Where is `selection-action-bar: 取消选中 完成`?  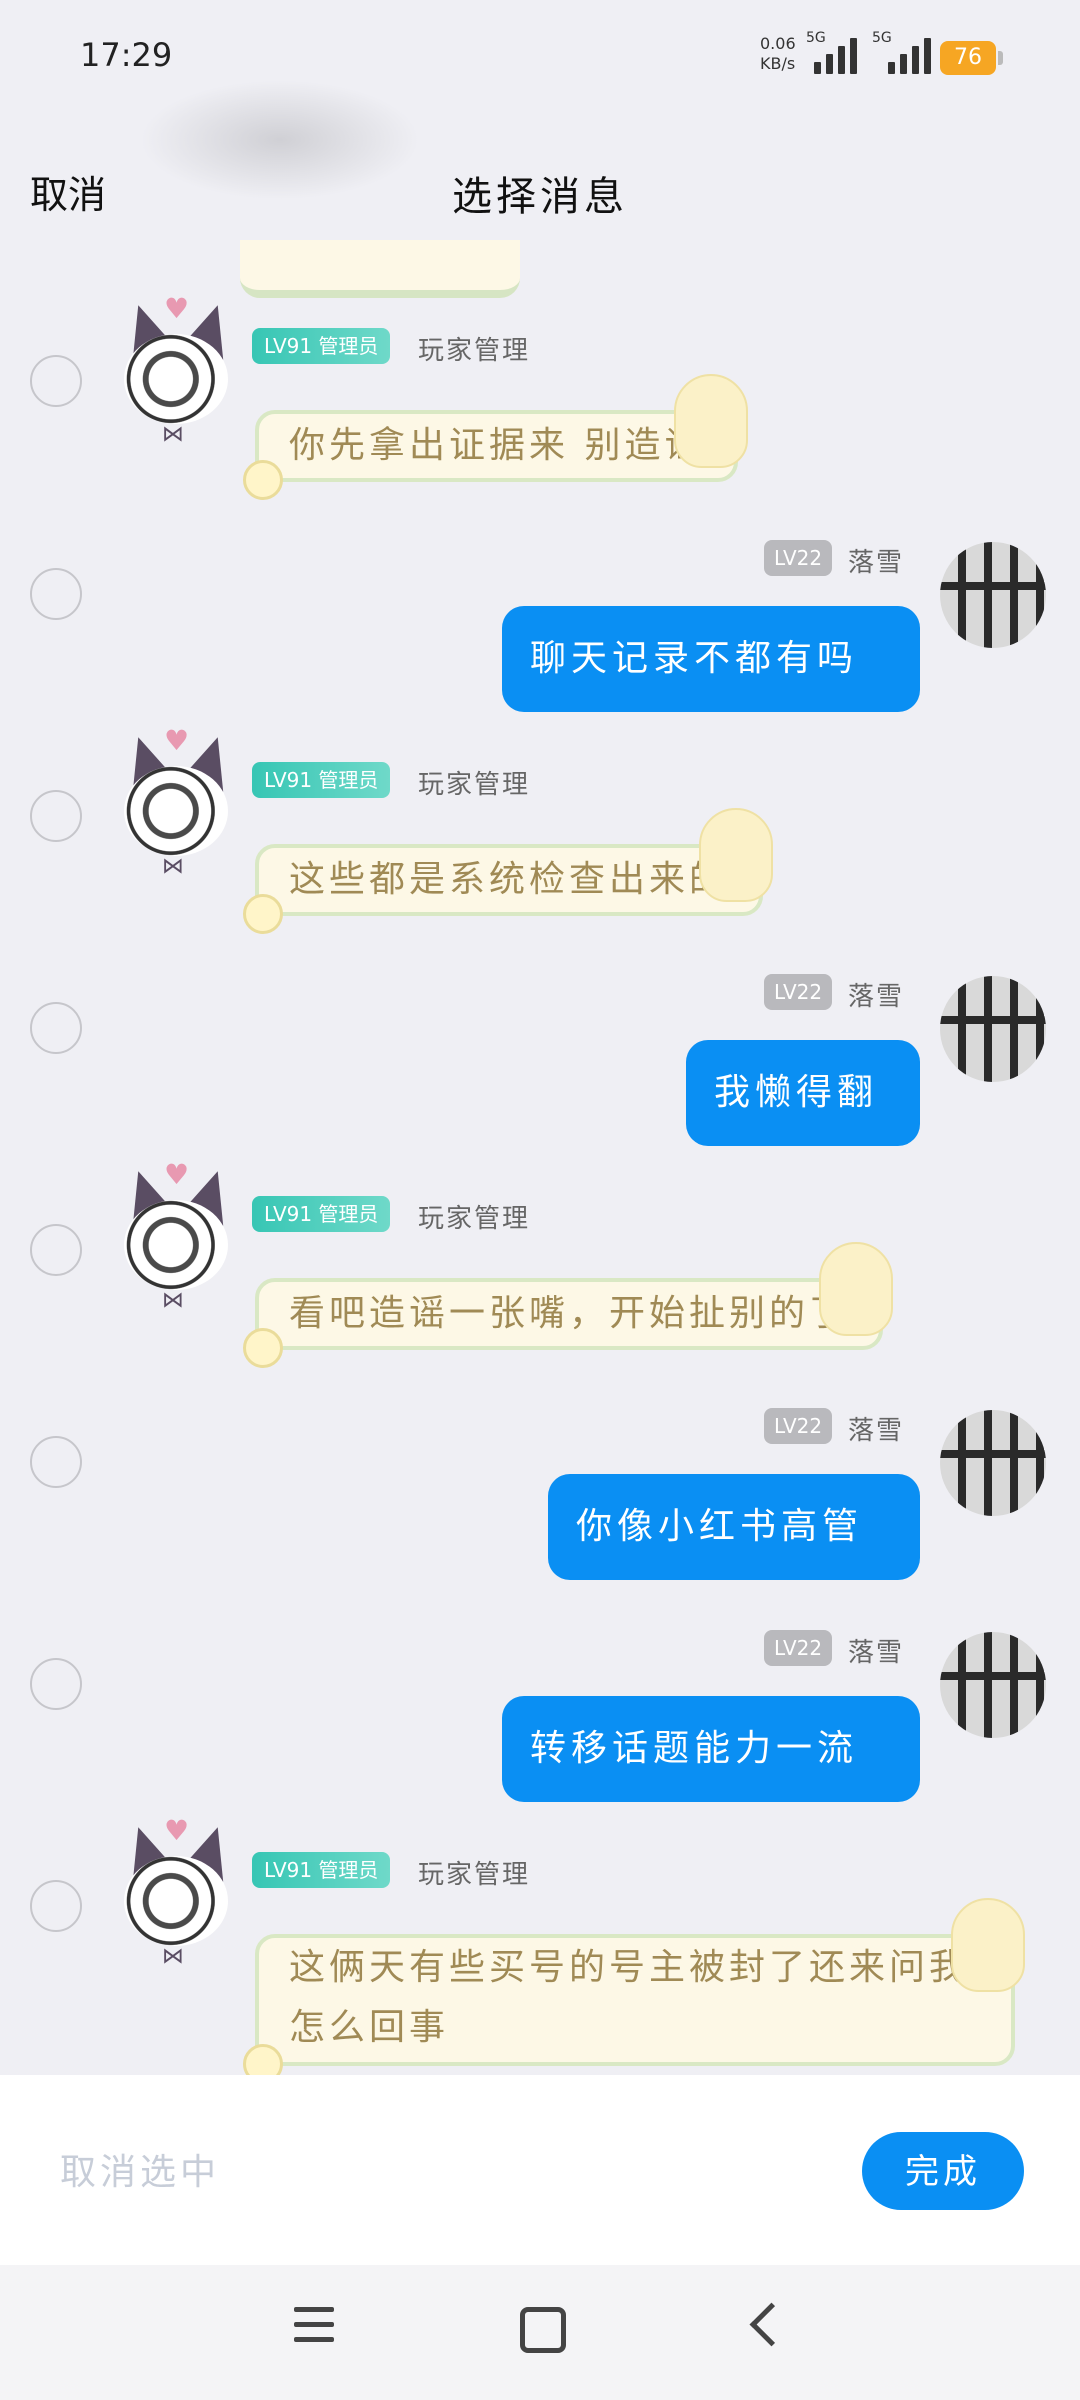 selection-action-bar: 取消选中 完成 is located at coordinates (540, 2170).